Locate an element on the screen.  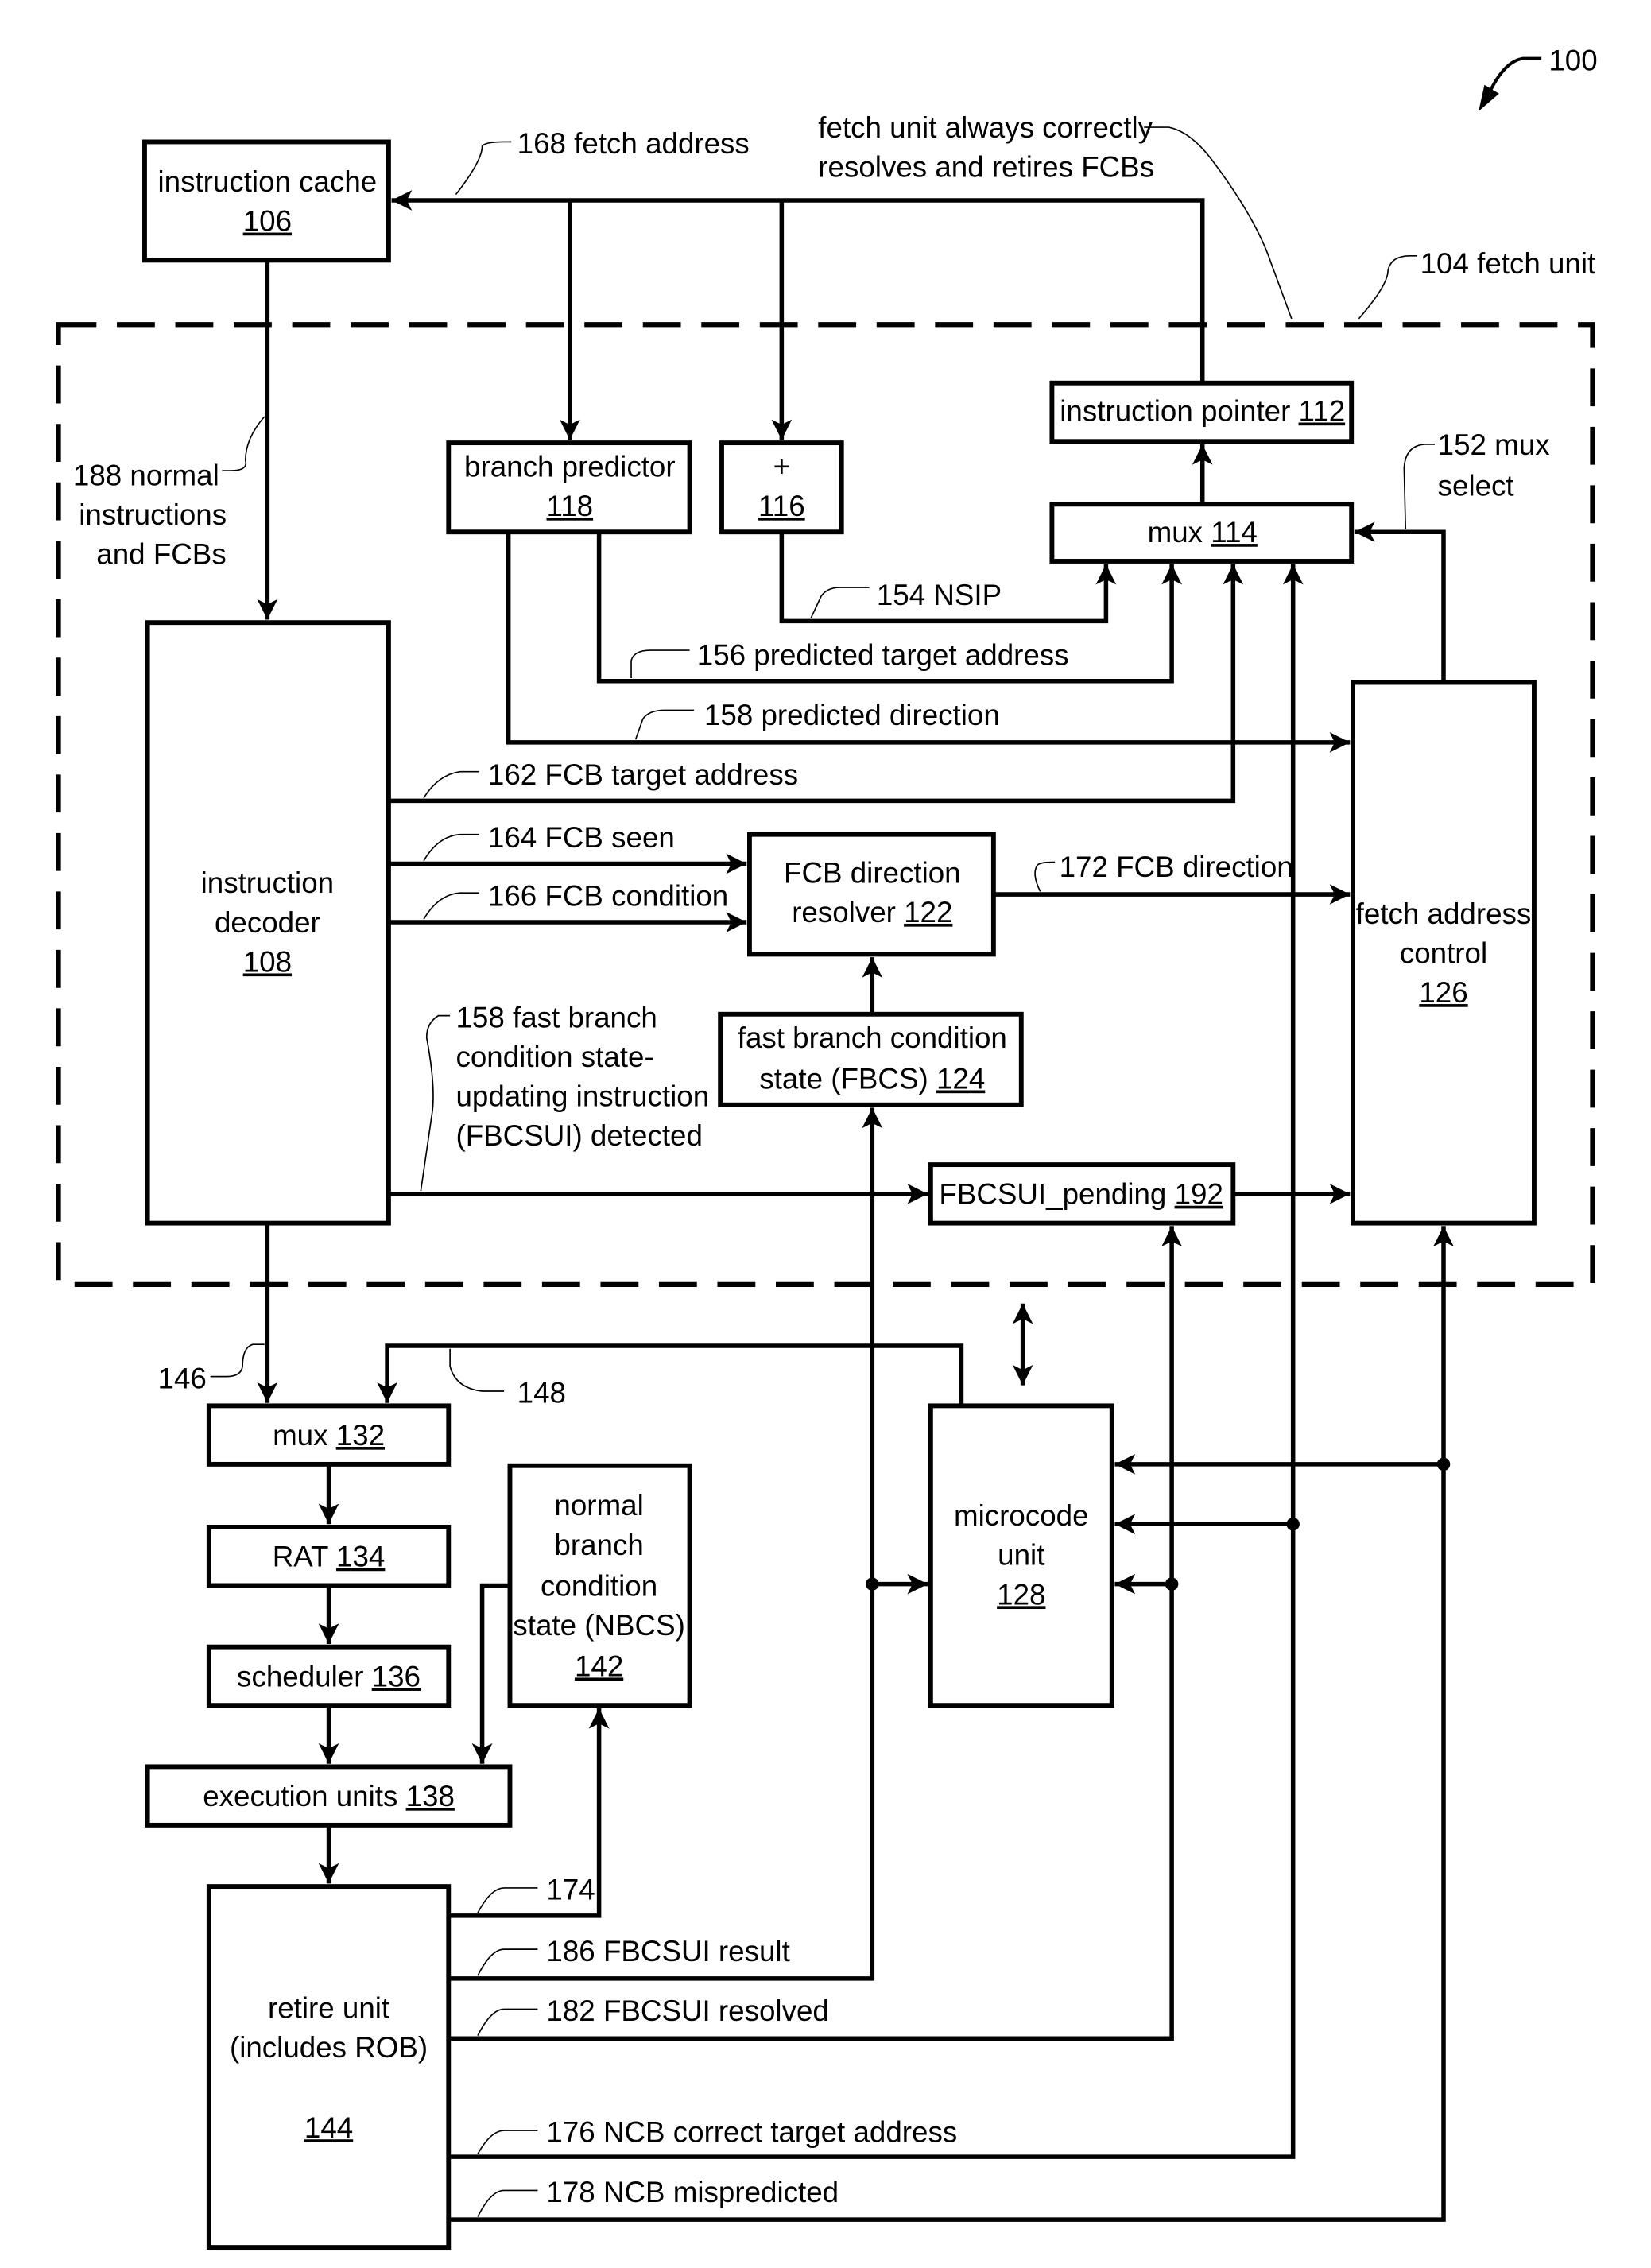
signal-148-label: 148 is located at coordinates (541, 1393).